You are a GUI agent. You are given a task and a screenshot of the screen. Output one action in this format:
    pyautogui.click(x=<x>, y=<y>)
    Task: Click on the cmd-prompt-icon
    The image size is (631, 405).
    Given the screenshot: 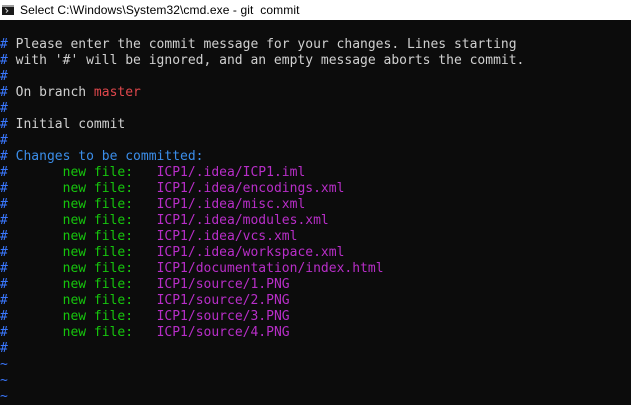 What is the action you would take?
    pyautogui.click(x=8, y=10)
    